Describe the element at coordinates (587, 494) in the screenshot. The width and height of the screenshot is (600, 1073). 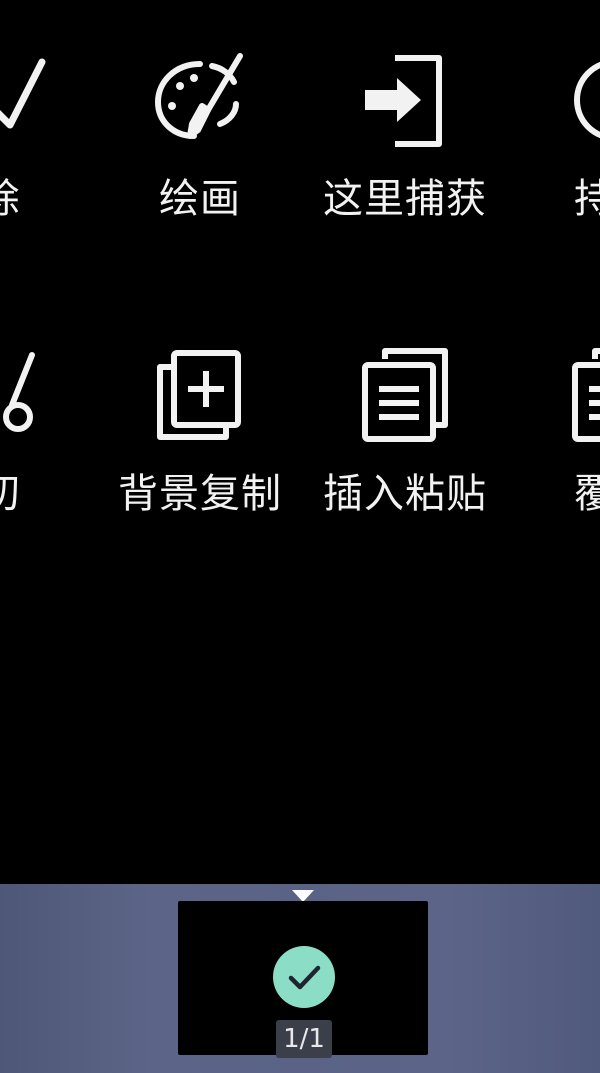
I see `tool-overlay-label: 覆盖` at that location.